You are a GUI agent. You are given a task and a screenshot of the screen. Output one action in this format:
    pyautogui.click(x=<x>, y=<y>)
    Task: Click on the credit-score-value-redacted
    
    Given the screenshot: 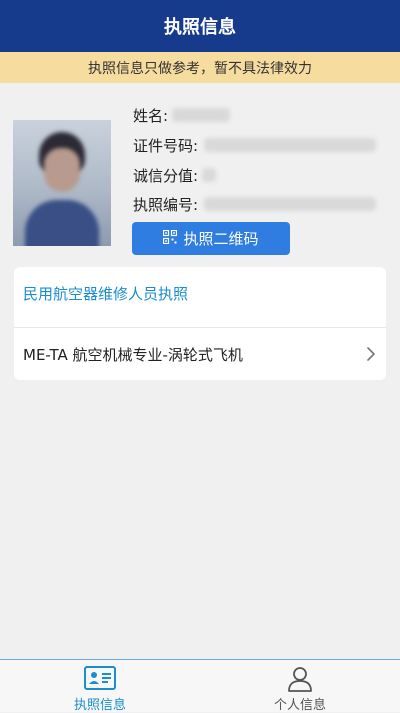 What is the action you would take?
    pyautogui.click(x=209, y=175)
    